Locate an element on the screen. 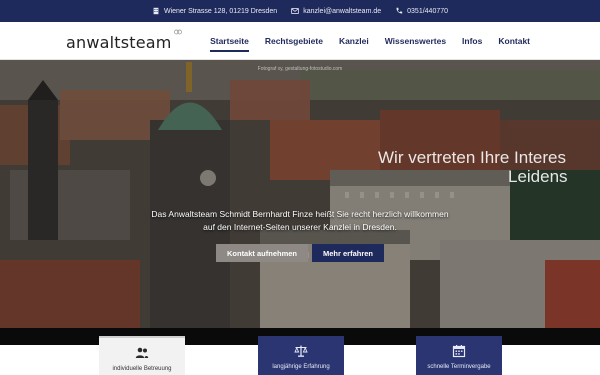 The image size is (600, 375). feature-card-erfahrung: langjährige Erfahrung is located at coordinates (301, 355).